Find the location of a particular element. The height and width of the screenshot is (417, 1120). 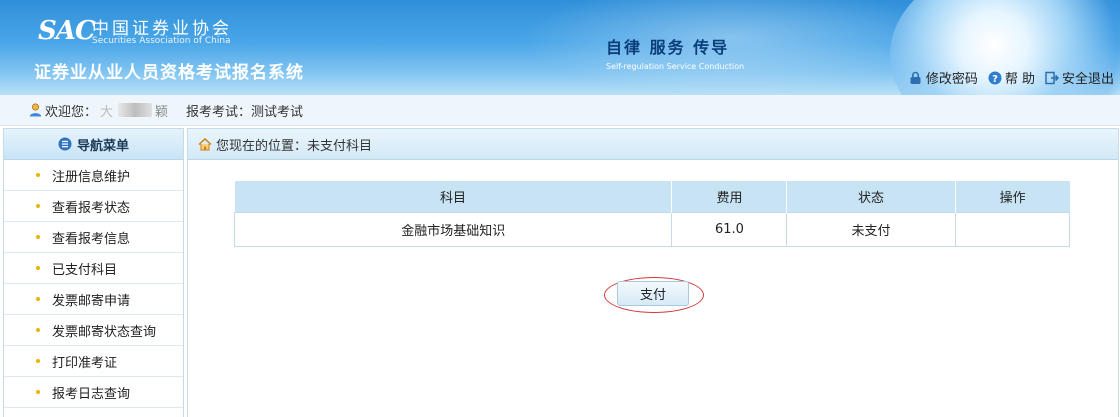

logo-abbr: SAC is located at coordinates (67, 31).